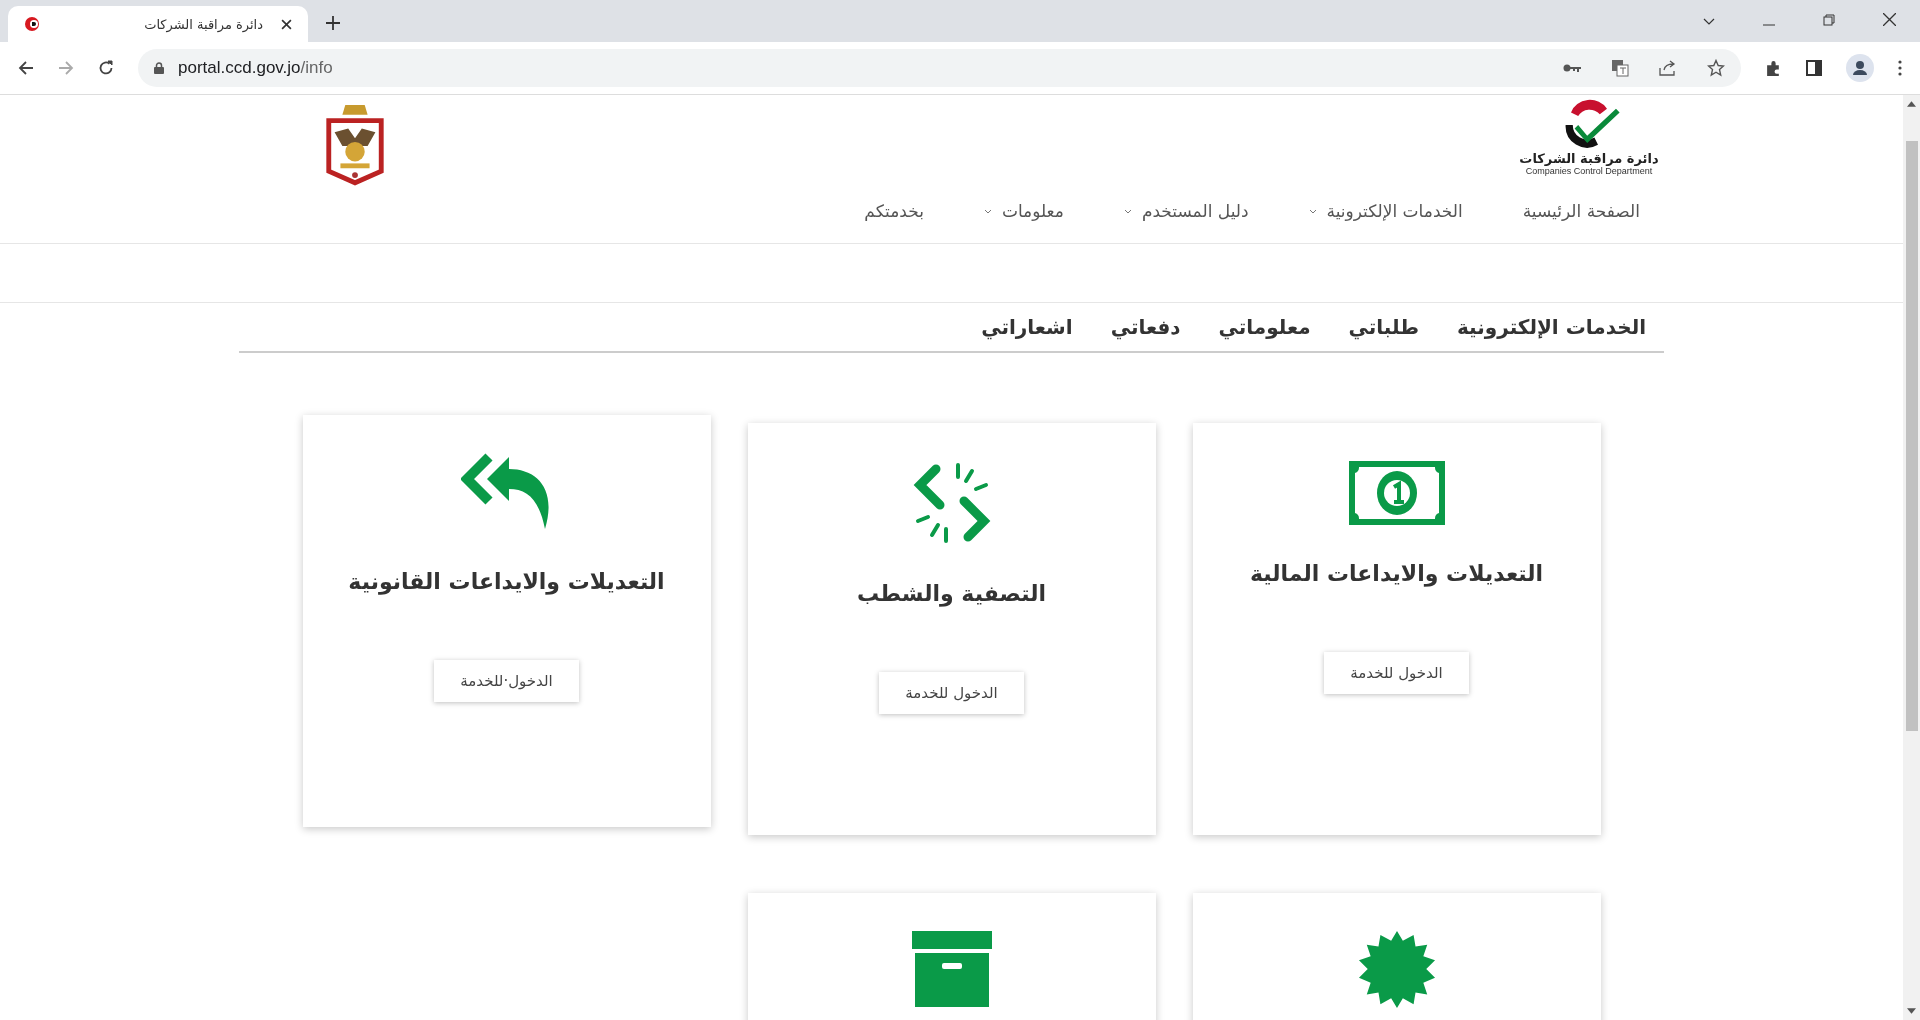  I want to click on scroll-down-icon, so click(1911, 1011).